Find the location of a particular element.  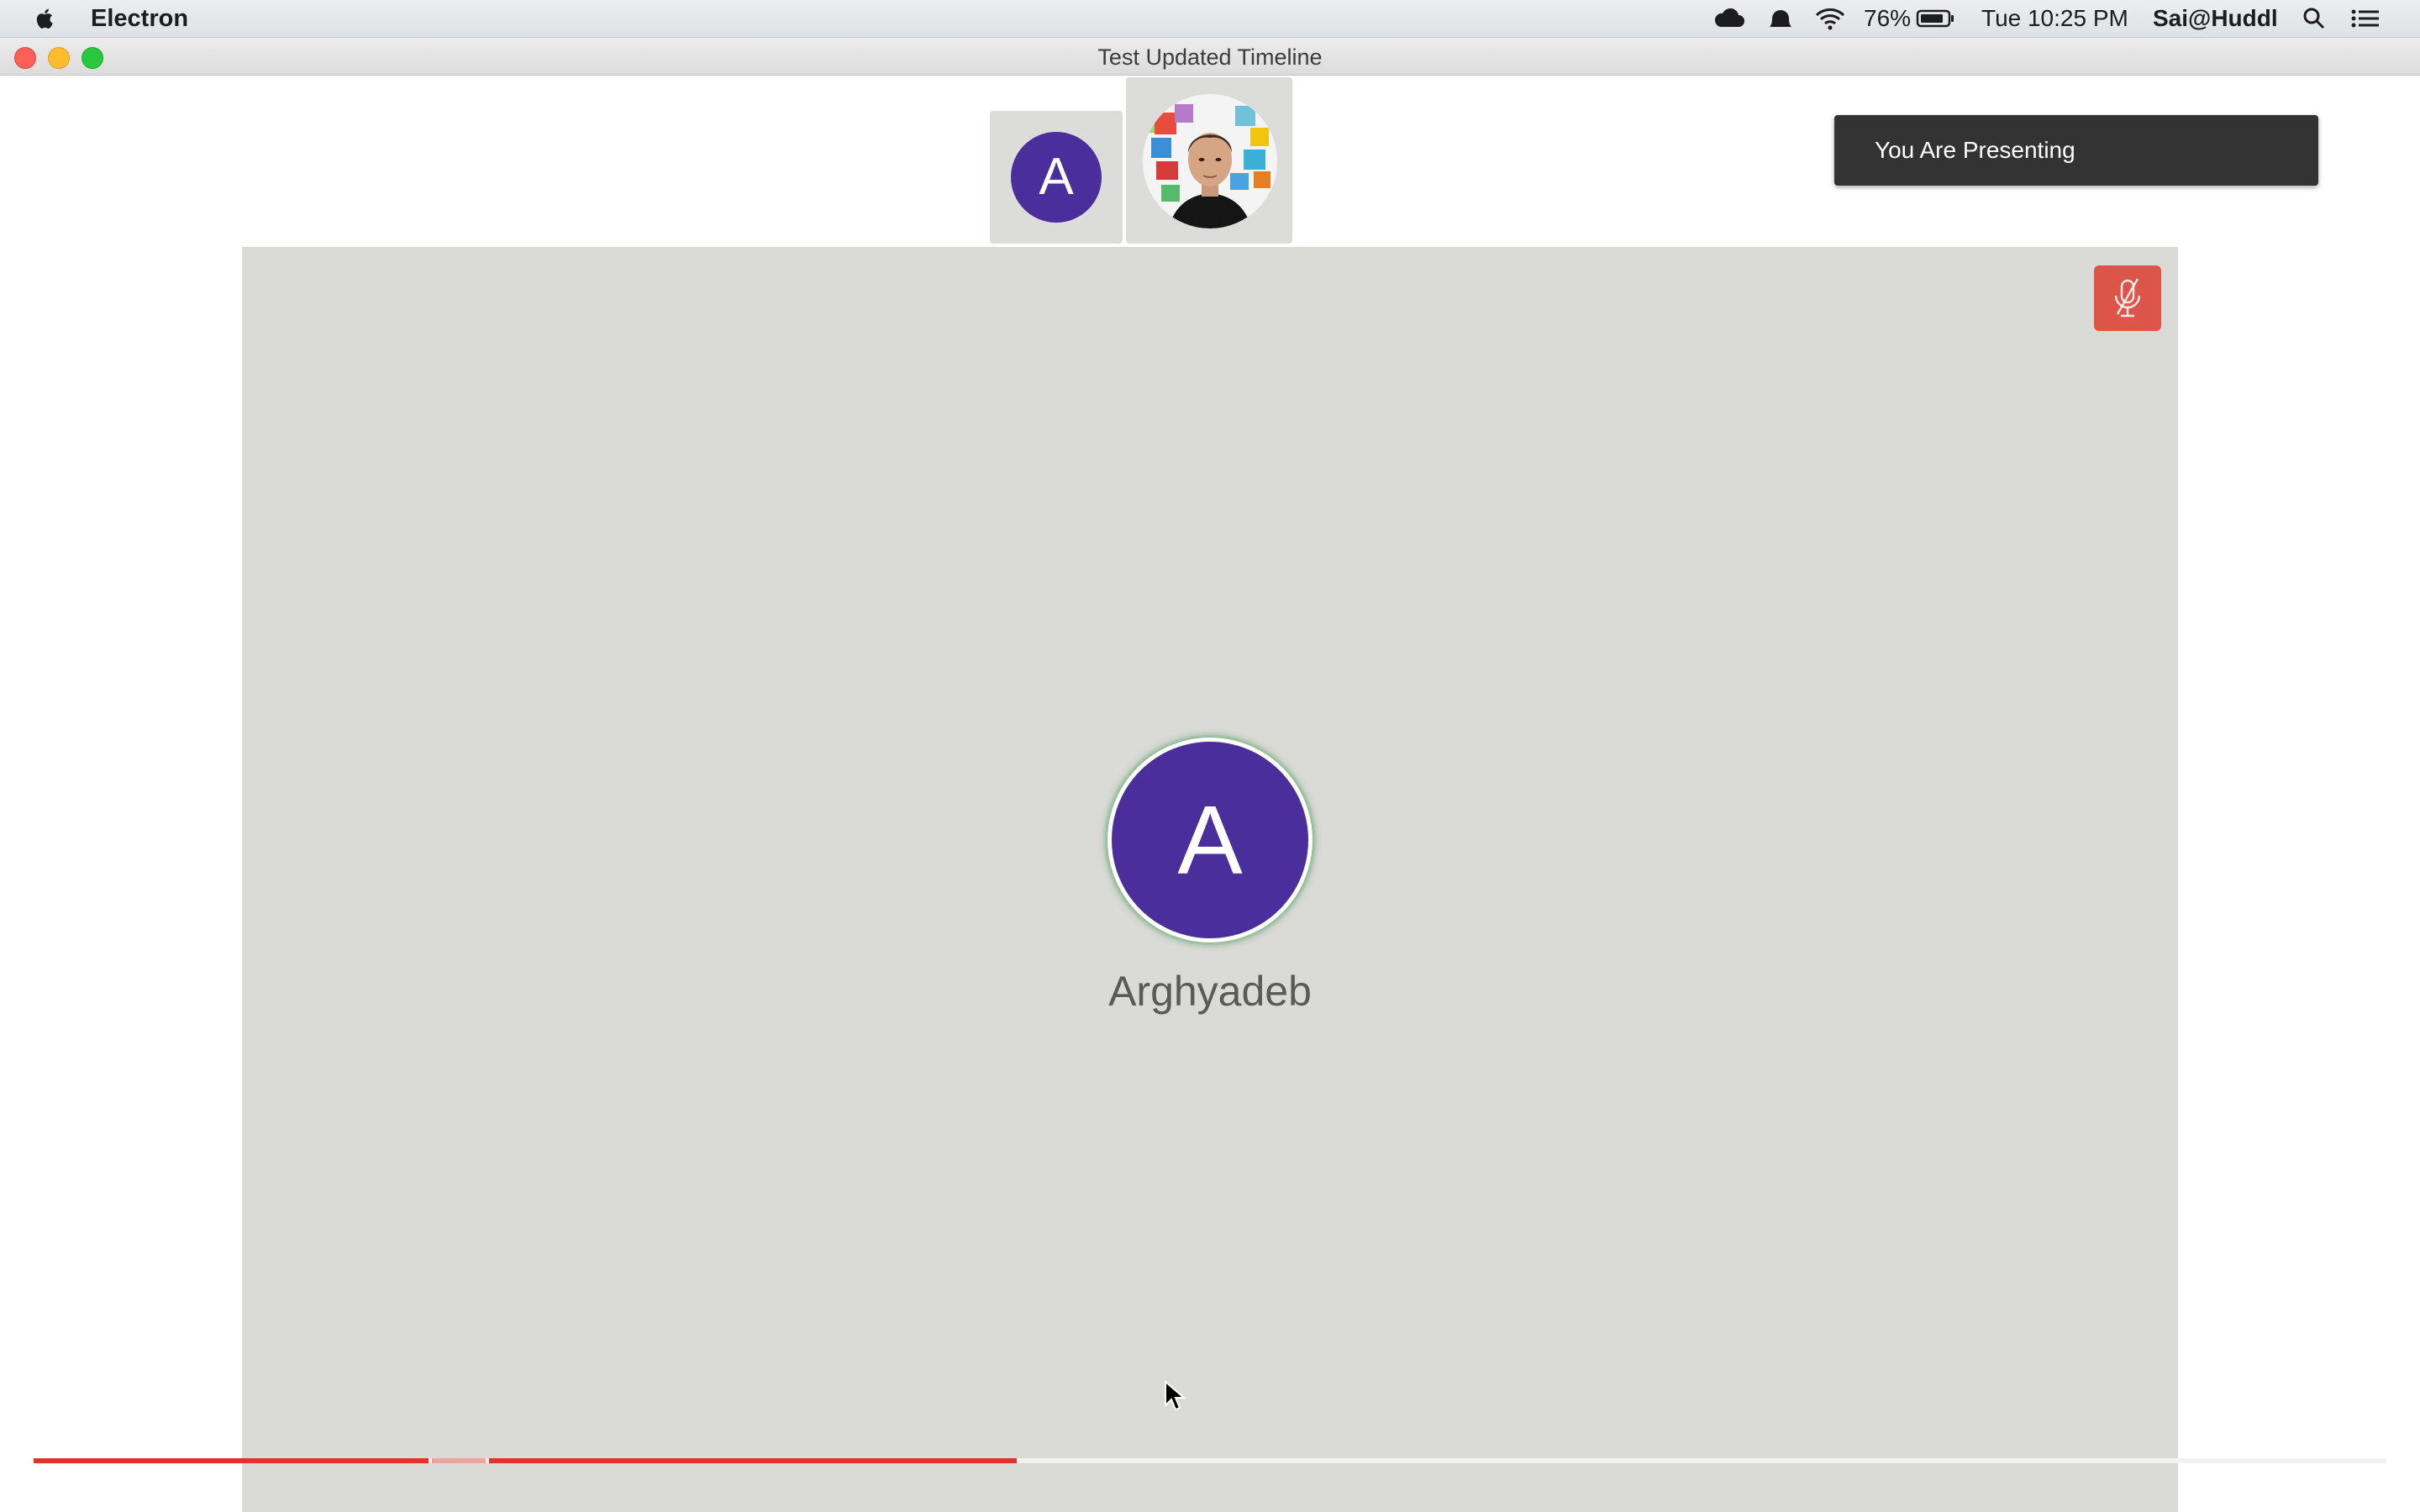

window-titlebar: Test Updated Timeline is located at coordinates (1210, 57).